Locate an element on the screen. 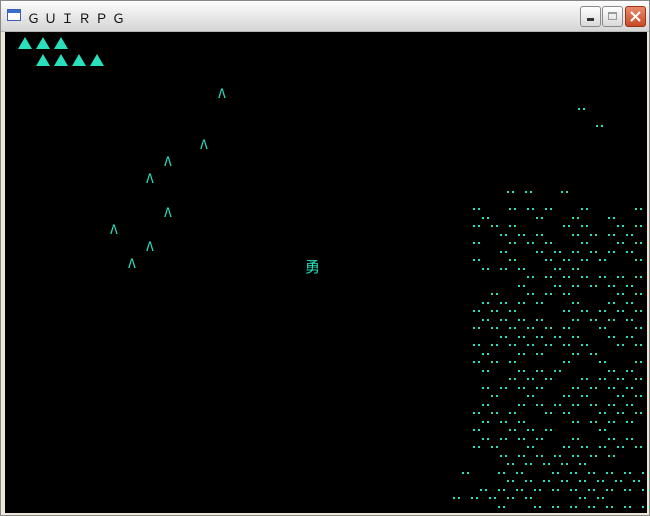 The height and width of the screenshot is (516, 650). maximize-button is located at coordinates (612, 16).